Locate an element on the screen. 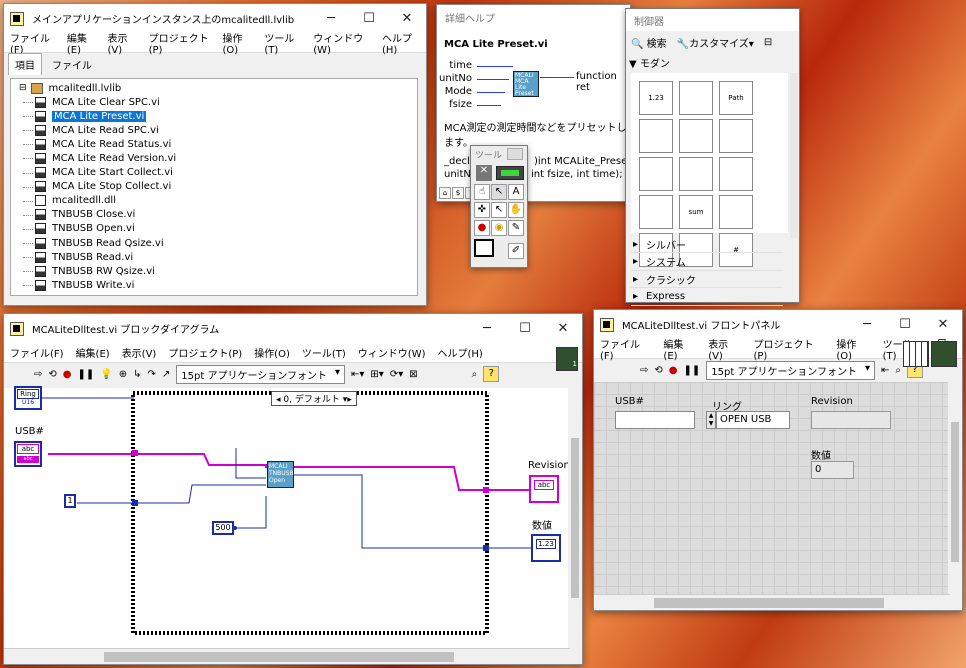  breakpoint-tool-icon: ● is located at coordinates (482, 228).